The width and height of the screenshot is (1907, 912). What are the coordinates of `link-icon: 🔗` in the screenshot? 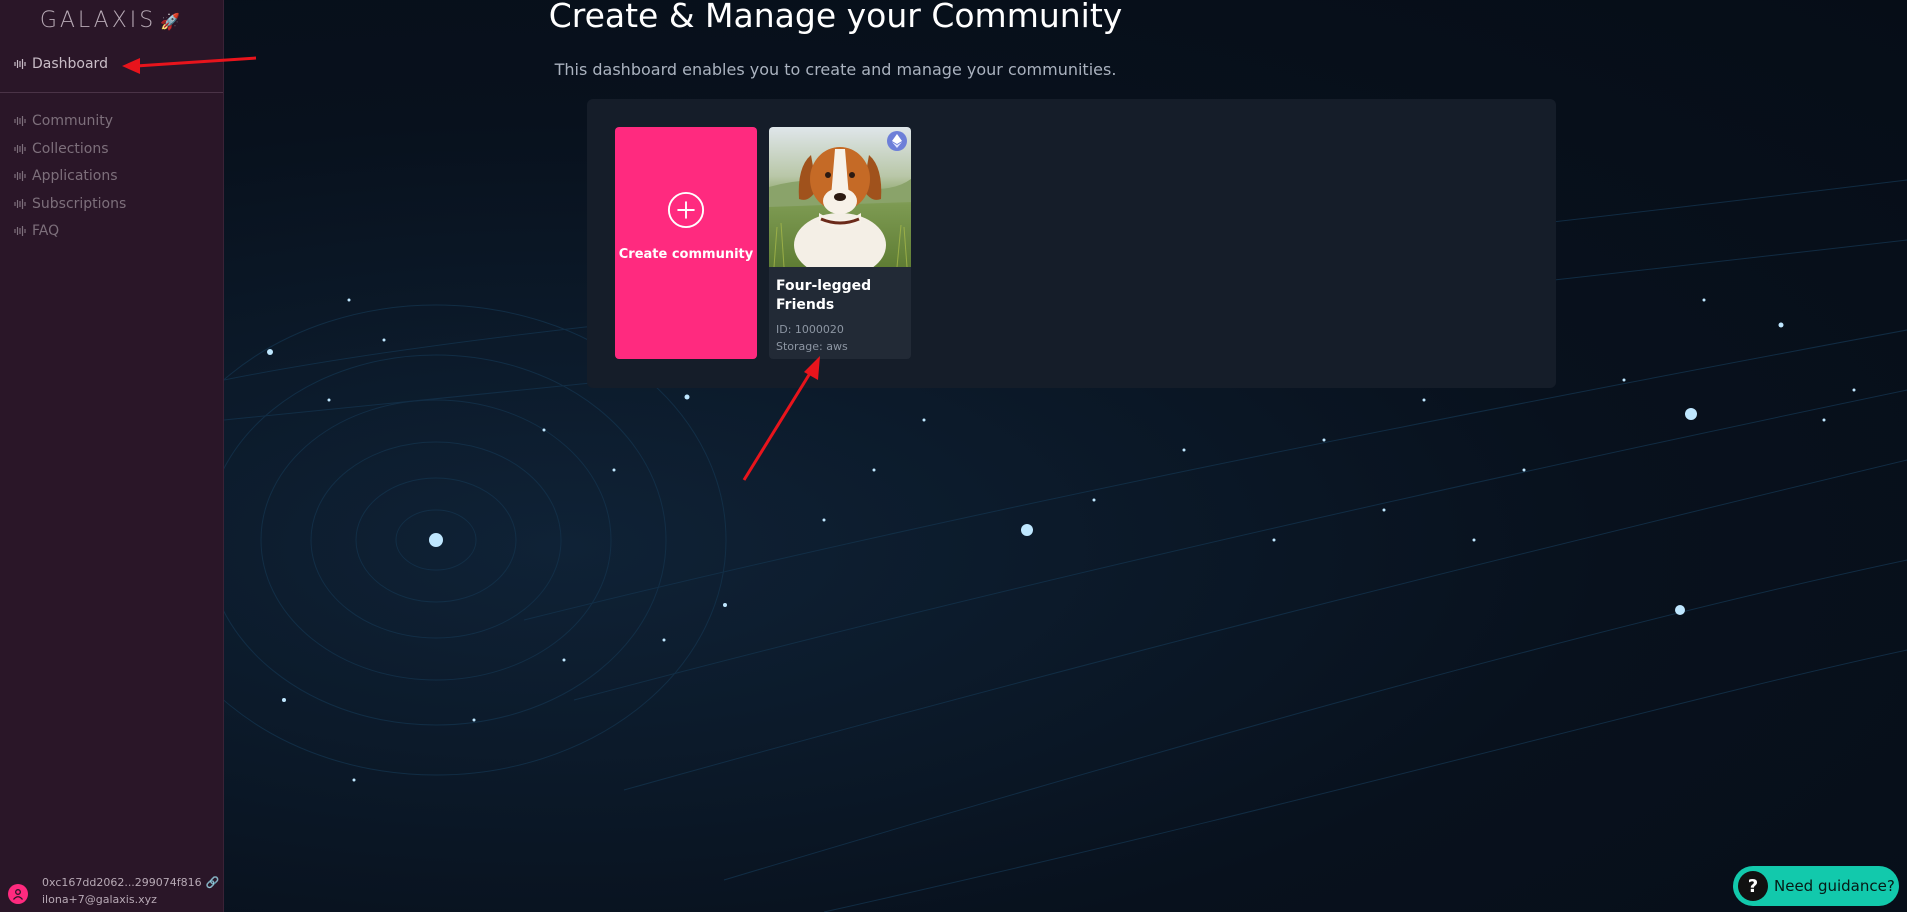 It's located at (213, 882).